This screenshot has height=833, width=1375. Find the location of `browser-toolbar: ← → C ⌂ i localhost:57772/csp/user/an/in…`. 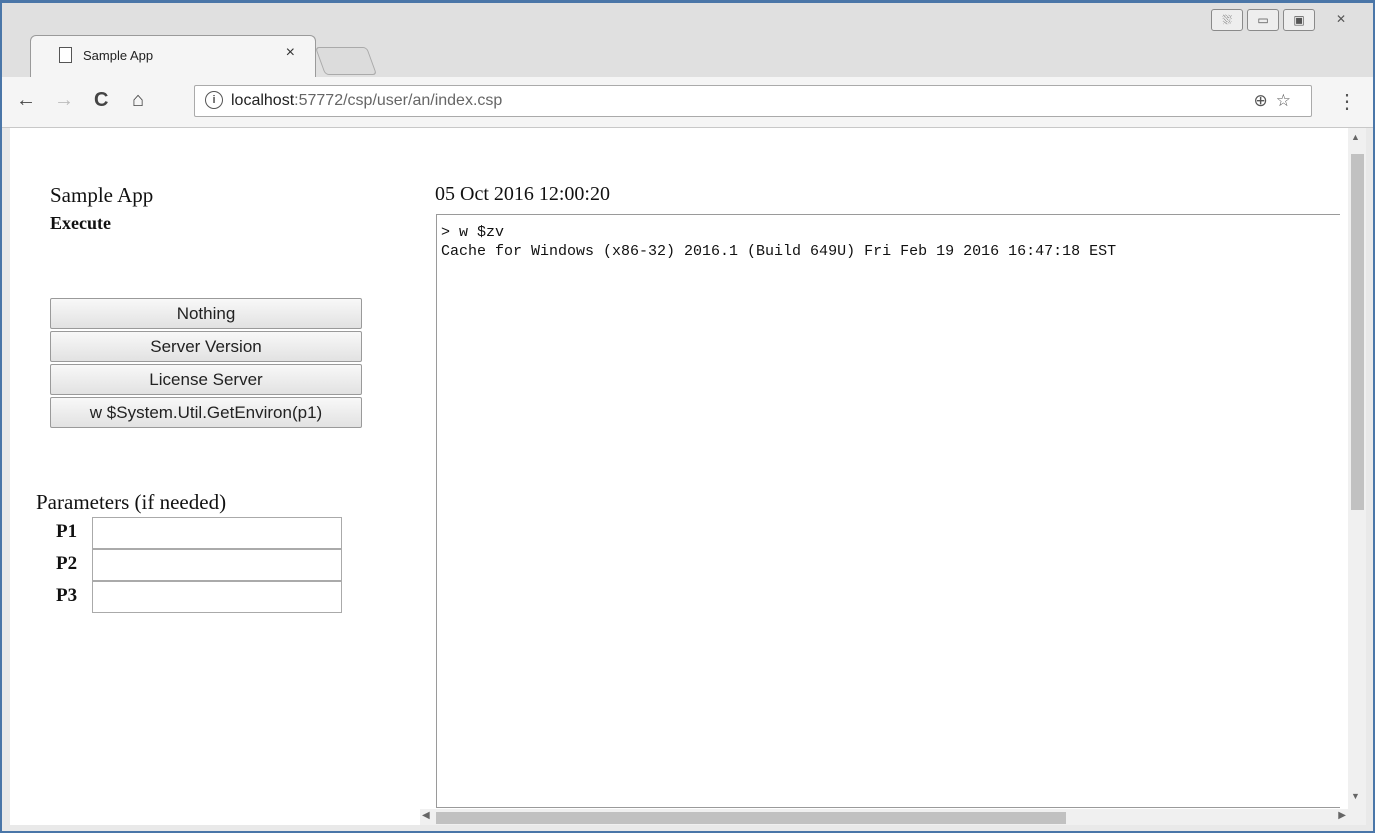

browser-toolbar: ← → C ⌂ i localhost:57772/csp/user/an/in… is located at coordinates (687, 102).